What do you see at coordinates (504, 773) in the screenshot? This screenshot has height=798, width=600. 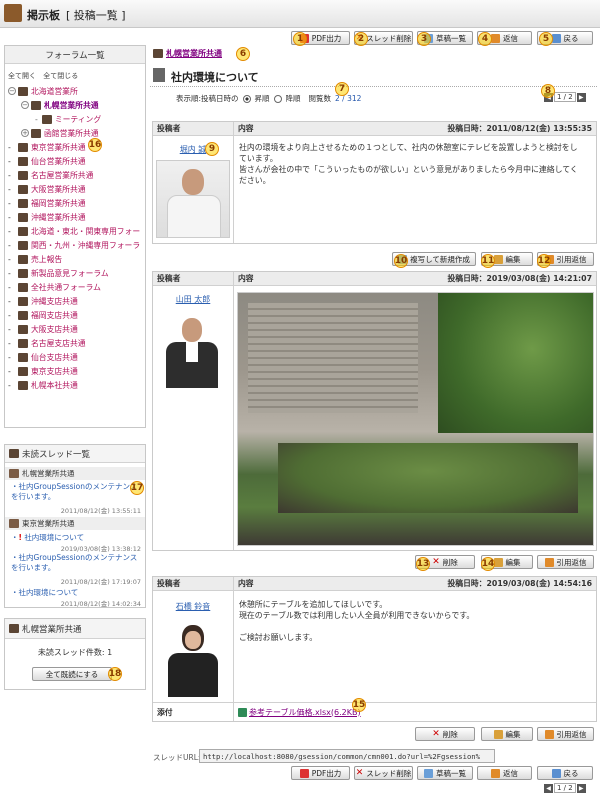 I see `reply-button-bottom: 返信` at bounding box center [504, 773].